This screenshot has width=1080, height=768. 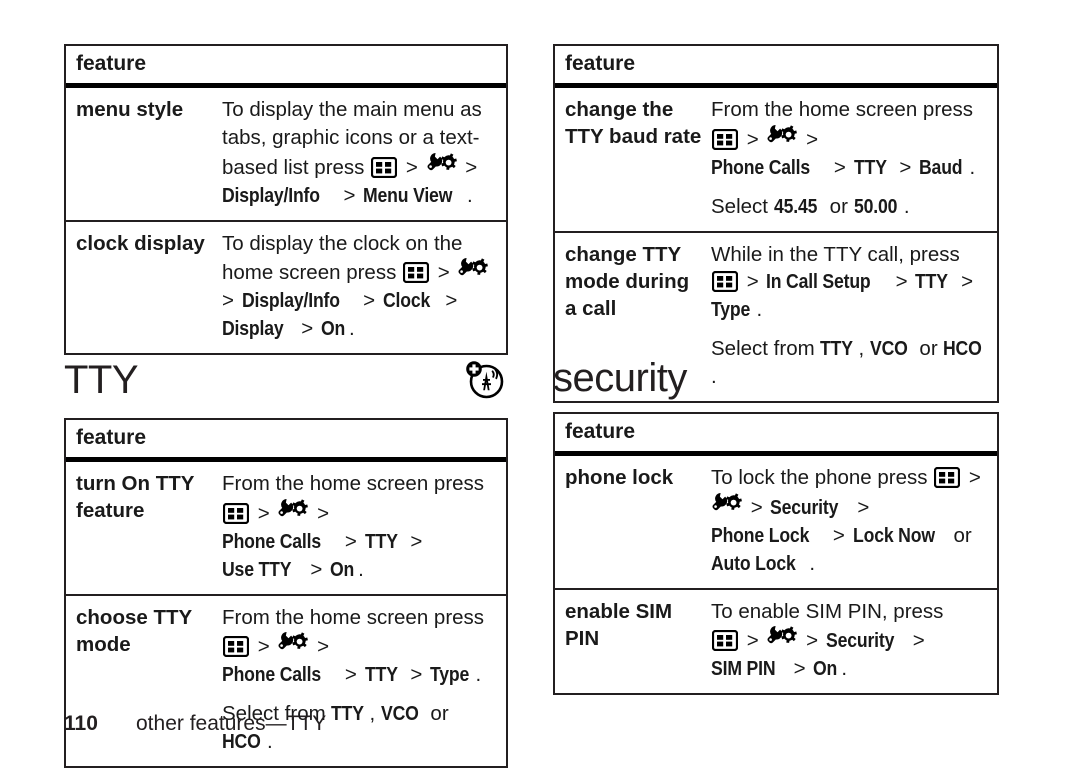 I want to click on menu-path-label: 45.45, so click(x=795, y=206).